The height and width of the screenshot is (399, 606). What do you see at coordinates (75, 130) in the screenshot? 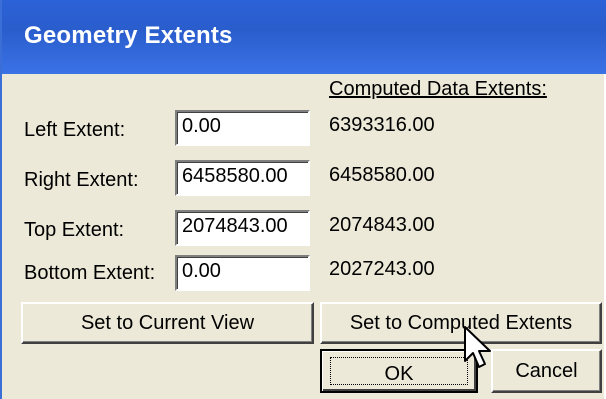
I see `left-extent-label: Left Extent:` at bounding box center [75, 130].